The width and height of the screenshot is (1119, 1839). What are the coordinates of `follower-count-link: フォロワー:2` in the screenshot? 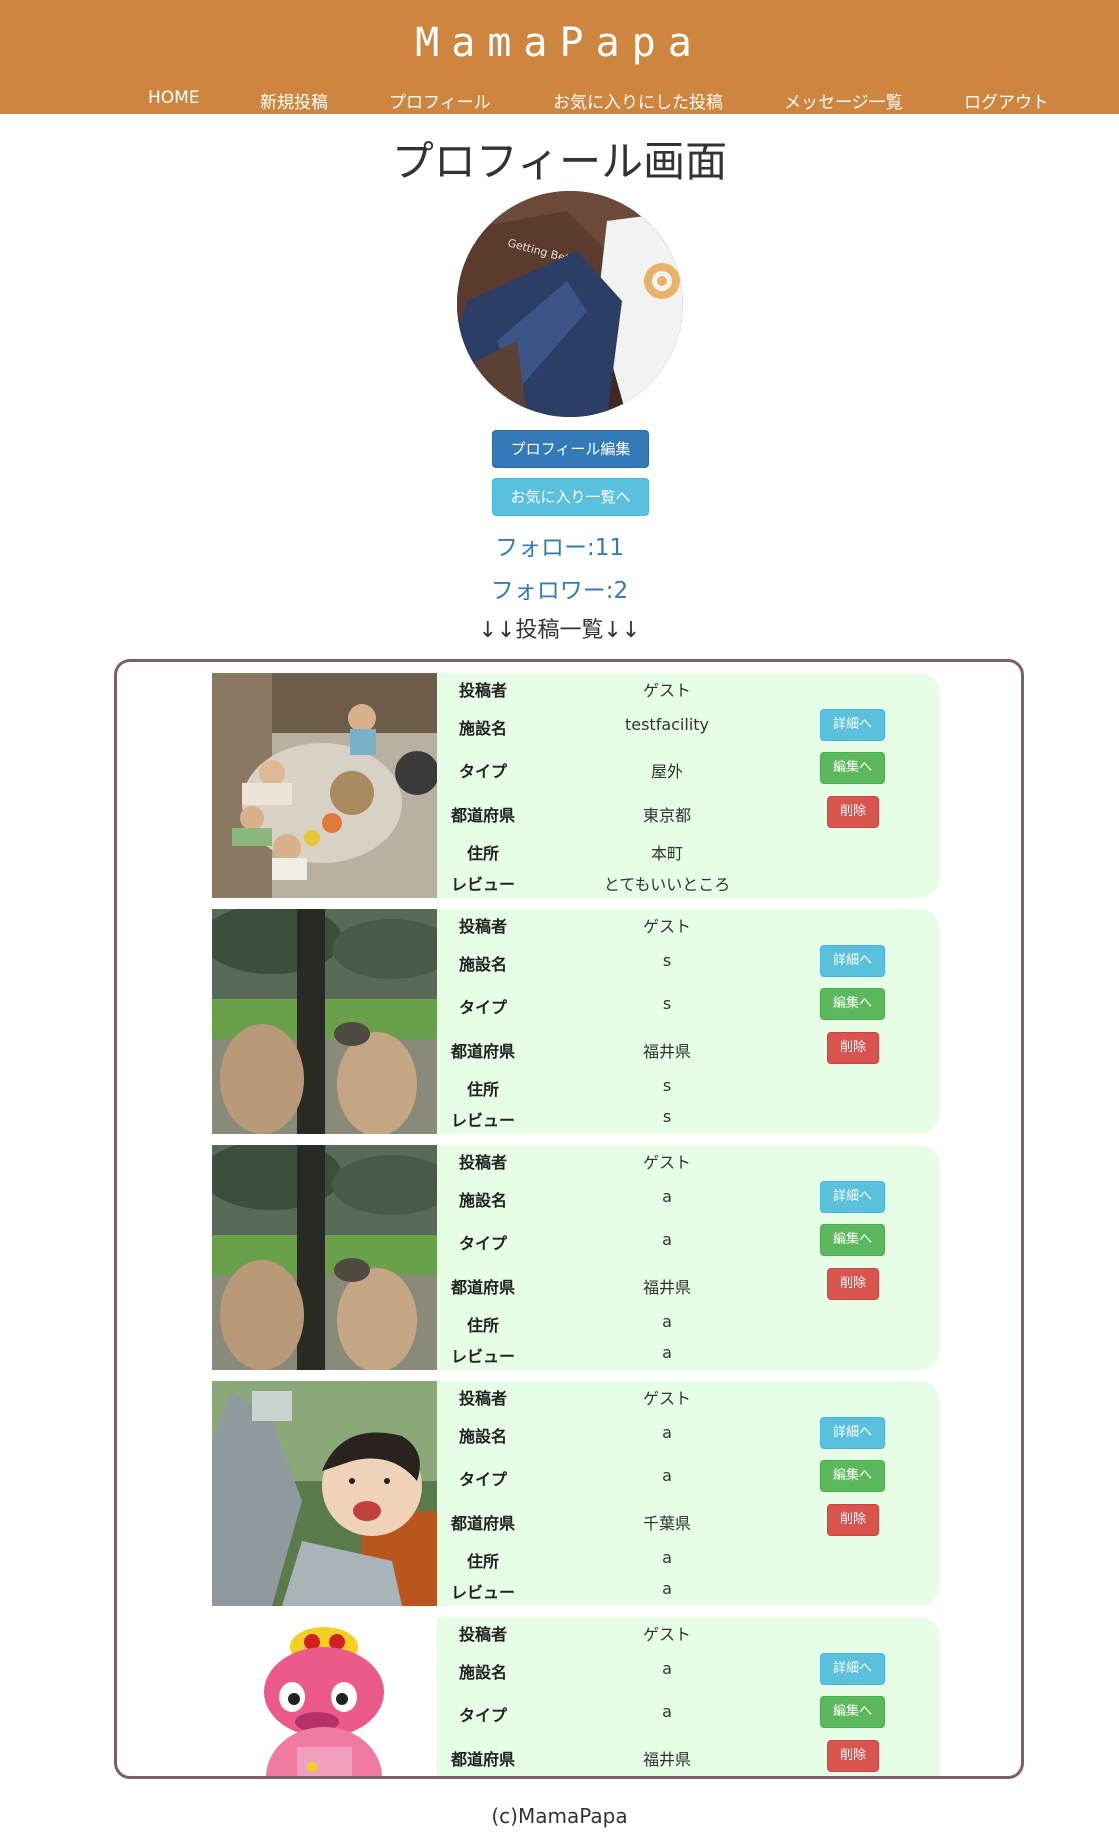 It's located at (559, 588).